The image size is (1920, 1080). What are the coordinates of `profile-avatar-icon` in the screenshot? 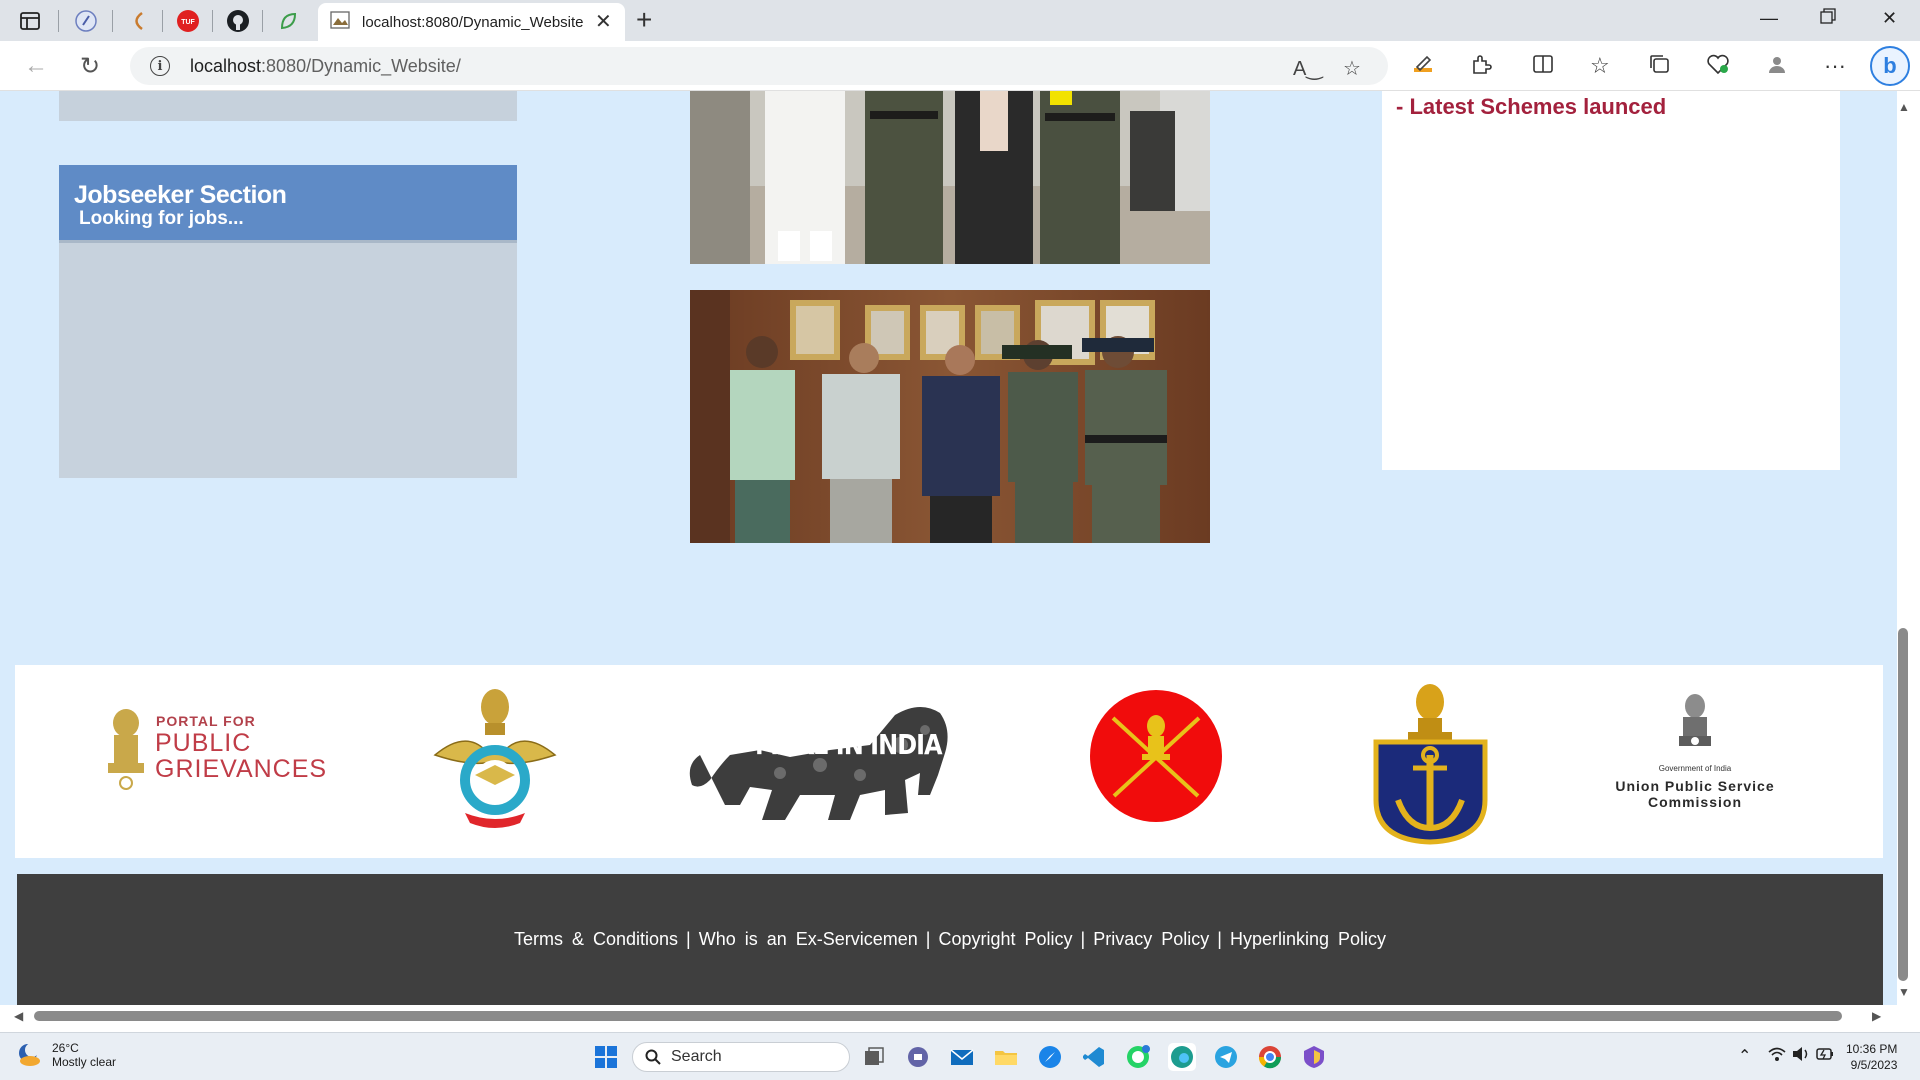 It's located at (1777, 67).